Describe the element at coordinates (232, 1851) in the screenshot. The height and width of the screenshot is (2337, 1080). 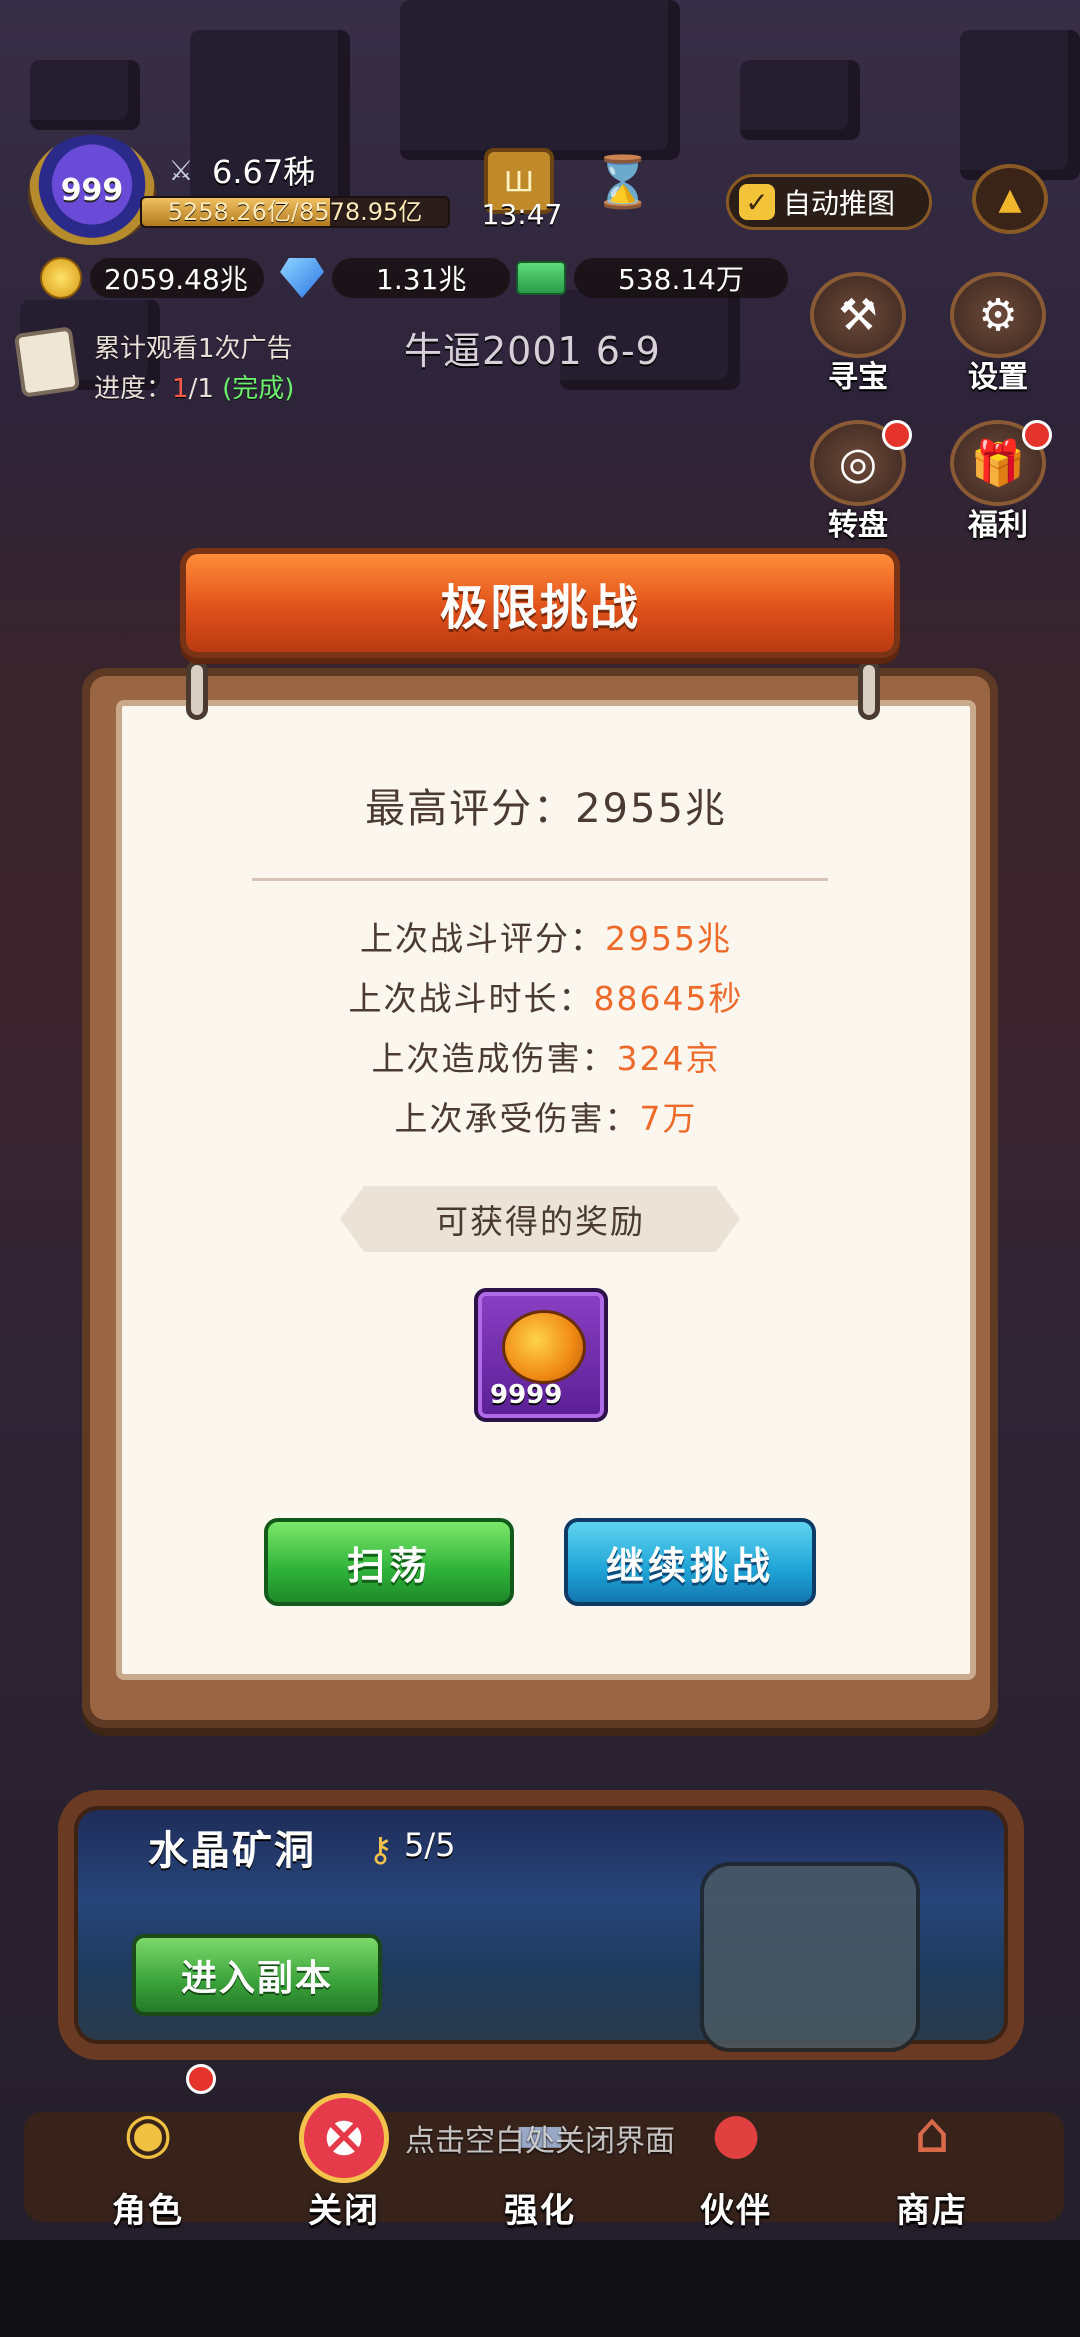
I see `dungeon-title: 水晶矿洞` at that location.